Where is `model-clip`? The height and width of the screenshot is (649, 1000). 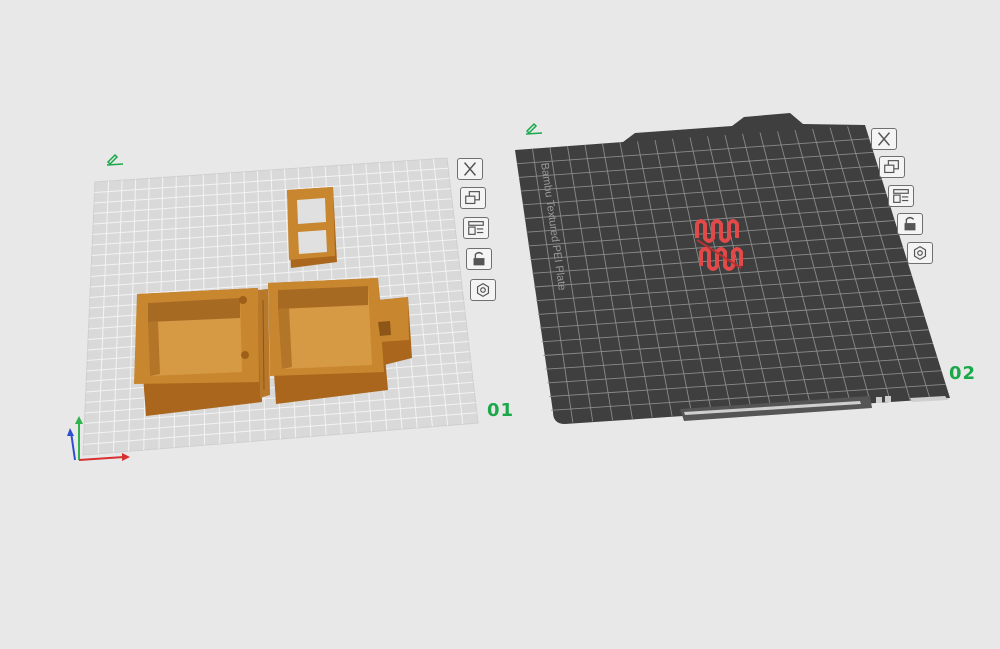 model-clip is located at coordinates (312, 227).